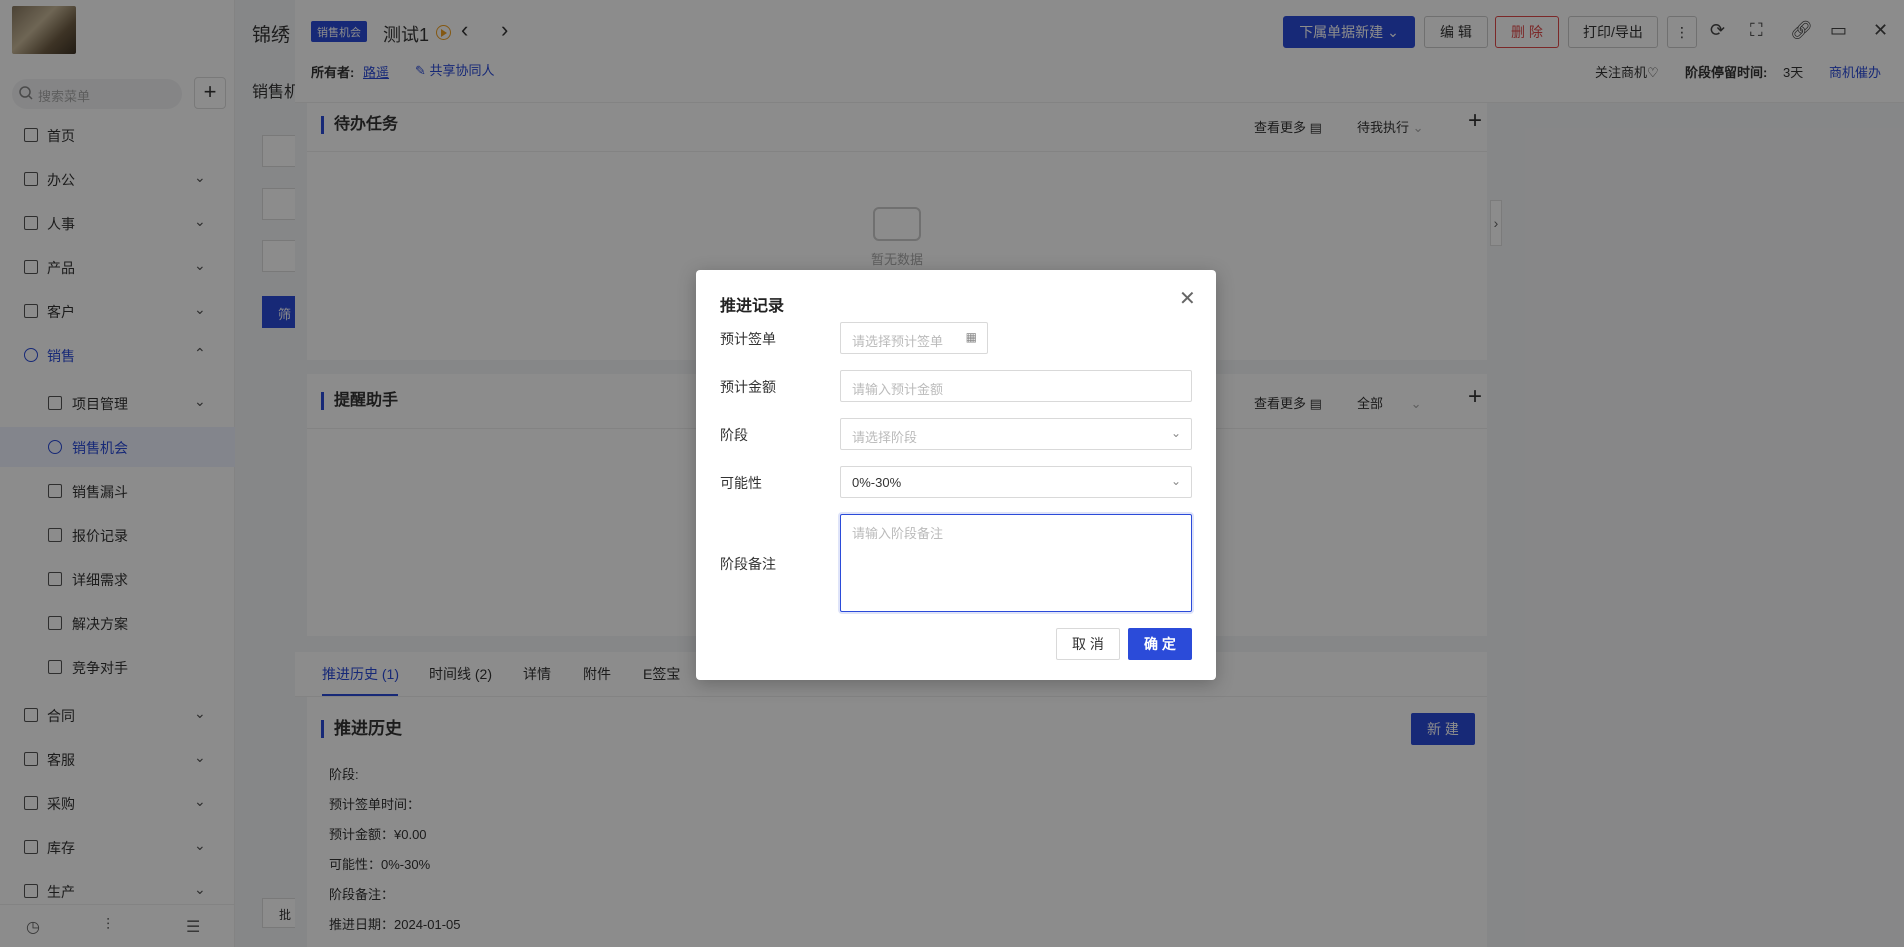 The height and width of the screenshot is (947, 1904). What do you see at coordinates (1187, 298) in the screenshot?
I see `close-icon: ✕` at bounding box center [1187, 298].